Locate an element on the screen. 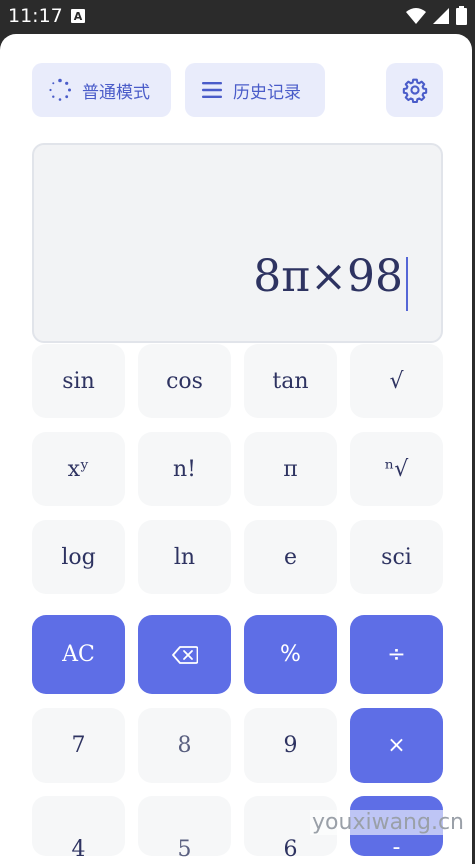  history-button: 历史记录 is located at coordinates (255, 90).